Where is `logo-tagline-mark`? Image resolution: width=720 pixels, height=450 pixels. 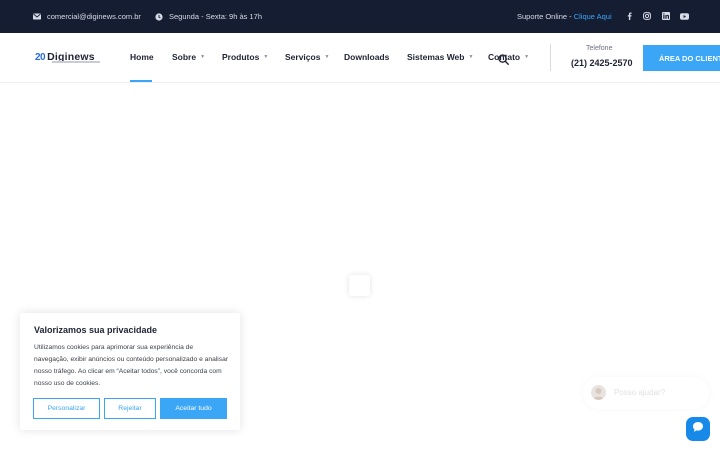 logo-tagline-mark is located at coordinates (76, 62).